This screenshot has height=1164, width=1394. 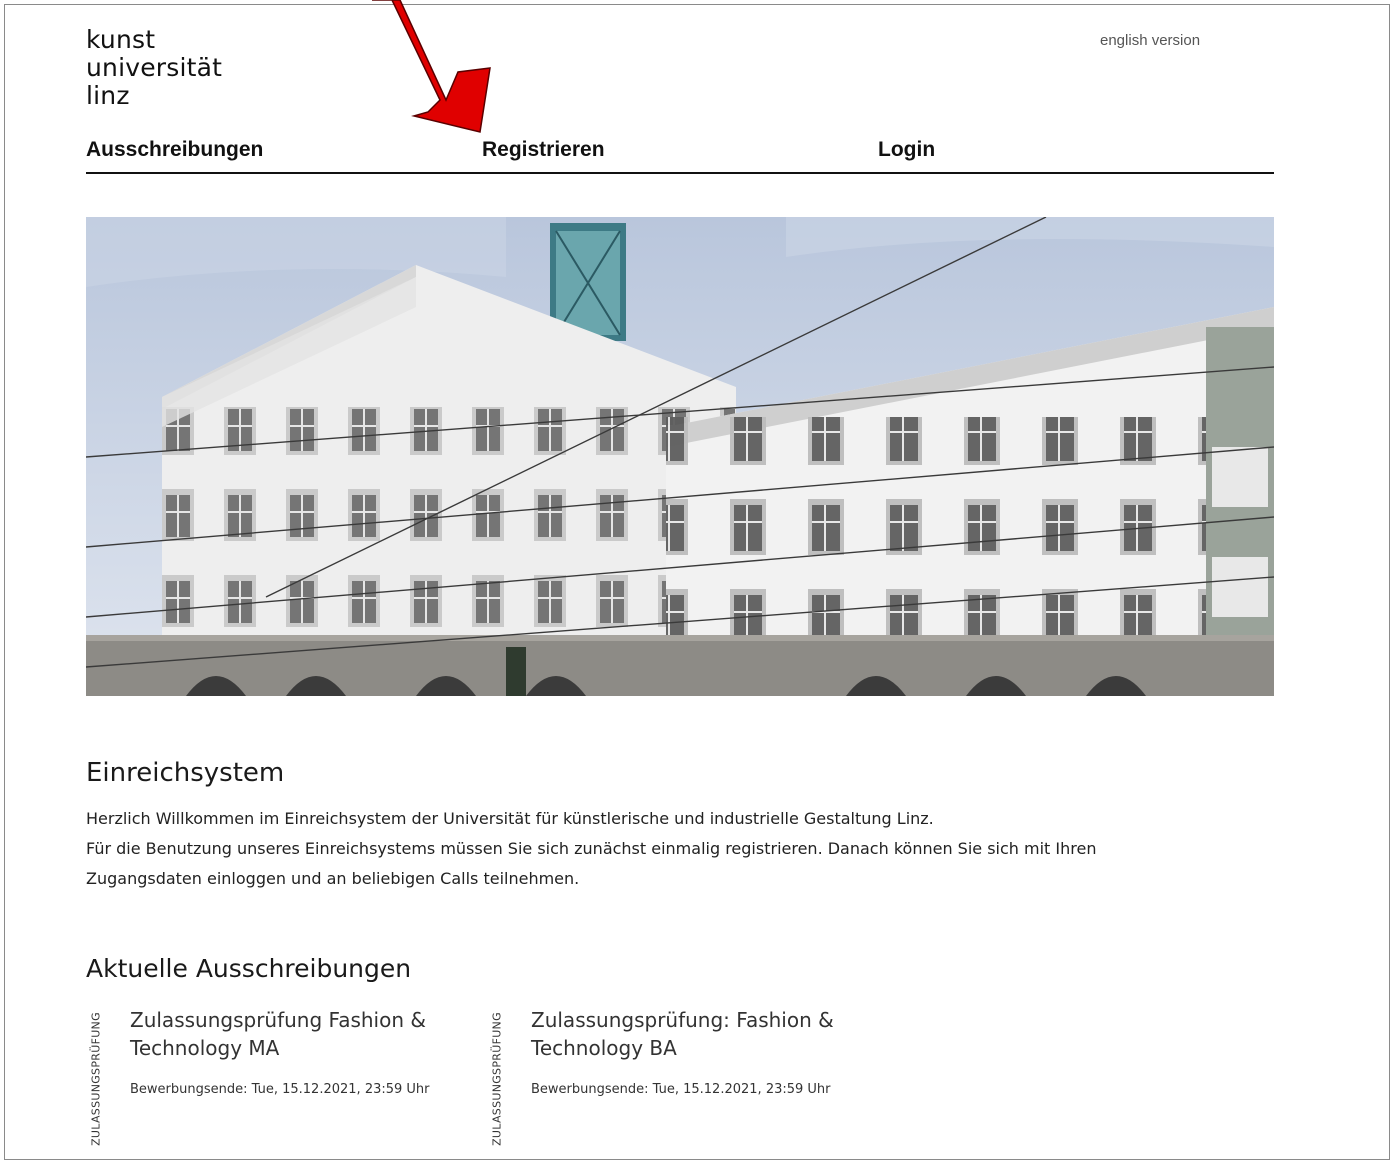 What do you see at coordinates (121, 39) in the screenshot?
I see `logo-line: kunst` at bounding box center [121, 39].